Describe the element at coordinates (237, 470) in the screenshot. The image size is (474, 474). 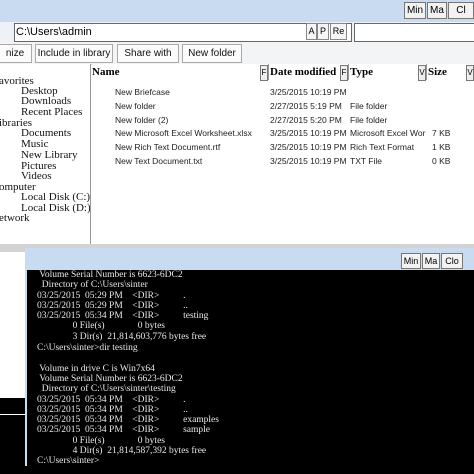
I see `taskbar-strip` at that location.